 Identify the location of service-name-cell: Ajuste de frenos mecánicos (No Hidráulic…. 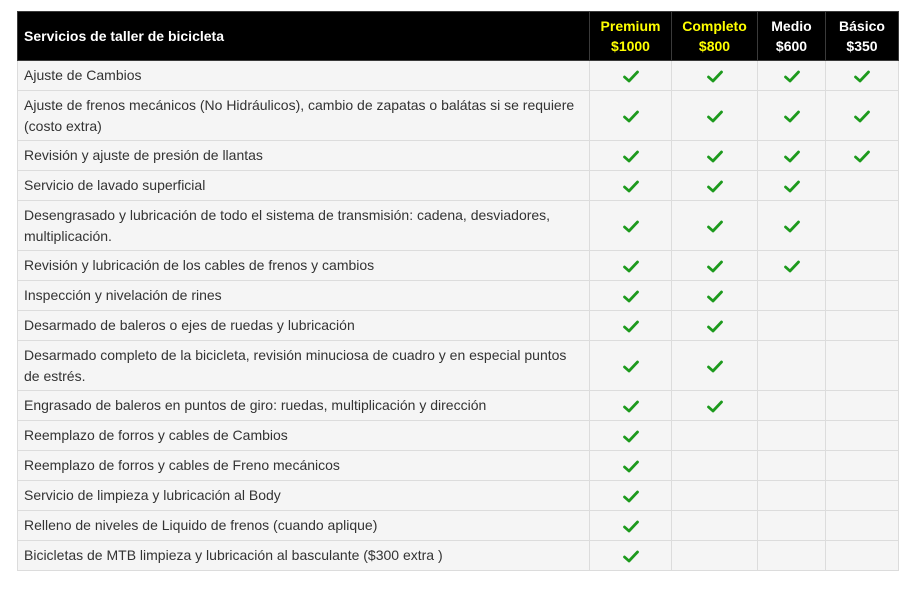
(303, 115).